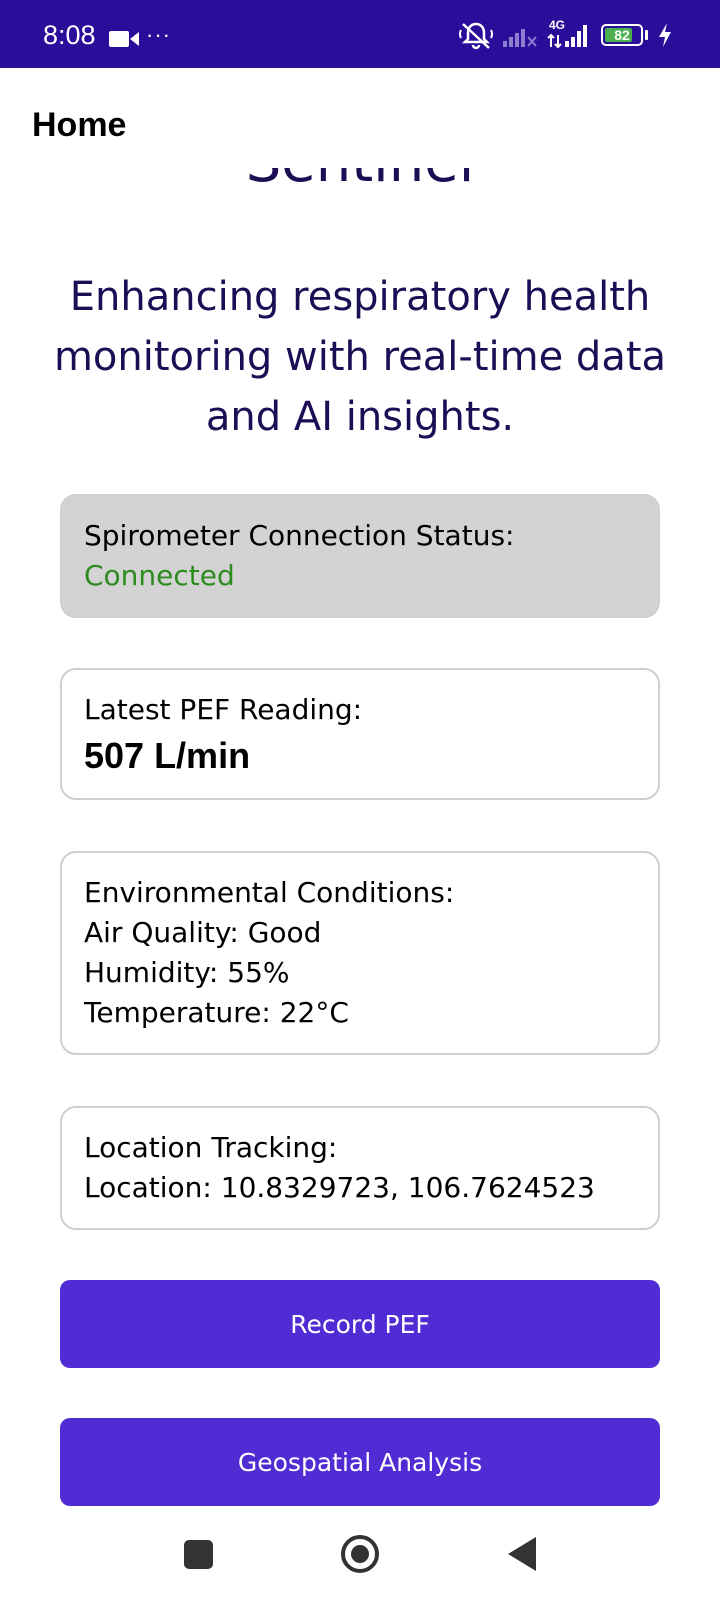  I want to click on humidity-value: Humidity: 55%, so click(187, 972).